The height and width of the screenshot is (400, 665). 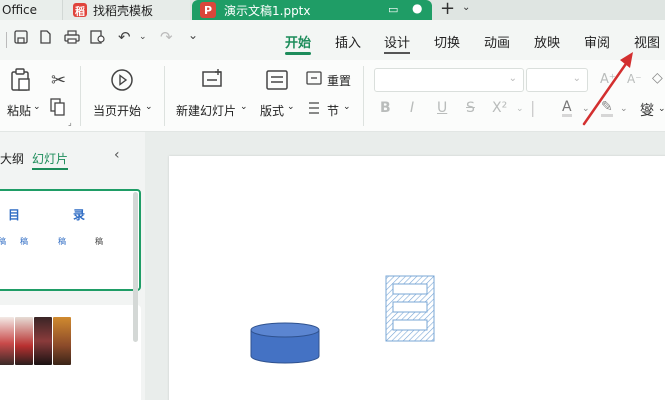 I want to click on undo-icon: ↶, so click(x=124, y=37).